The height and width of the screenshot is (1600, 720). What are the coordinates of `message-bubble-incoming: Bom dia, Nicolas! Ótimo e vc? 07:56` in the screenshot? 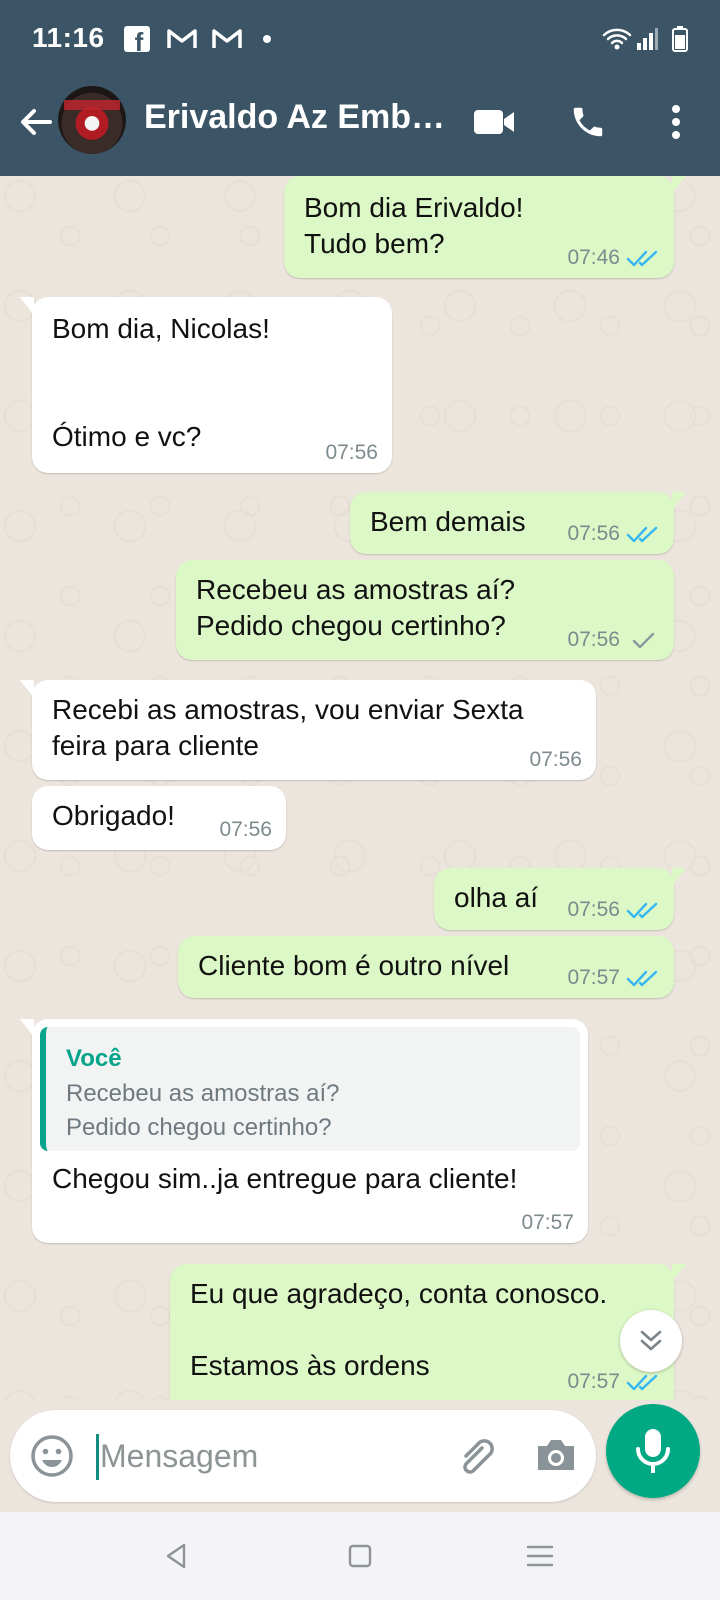 It's located at (206, 385).